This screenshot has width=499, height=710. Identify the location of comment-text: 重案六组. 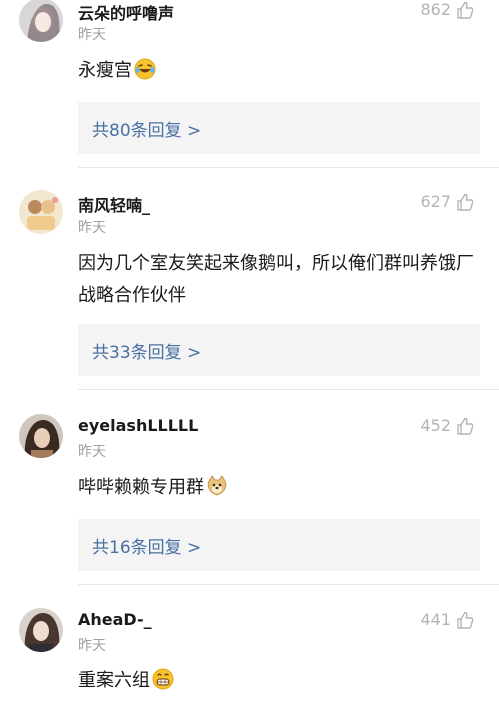
(278, 683).